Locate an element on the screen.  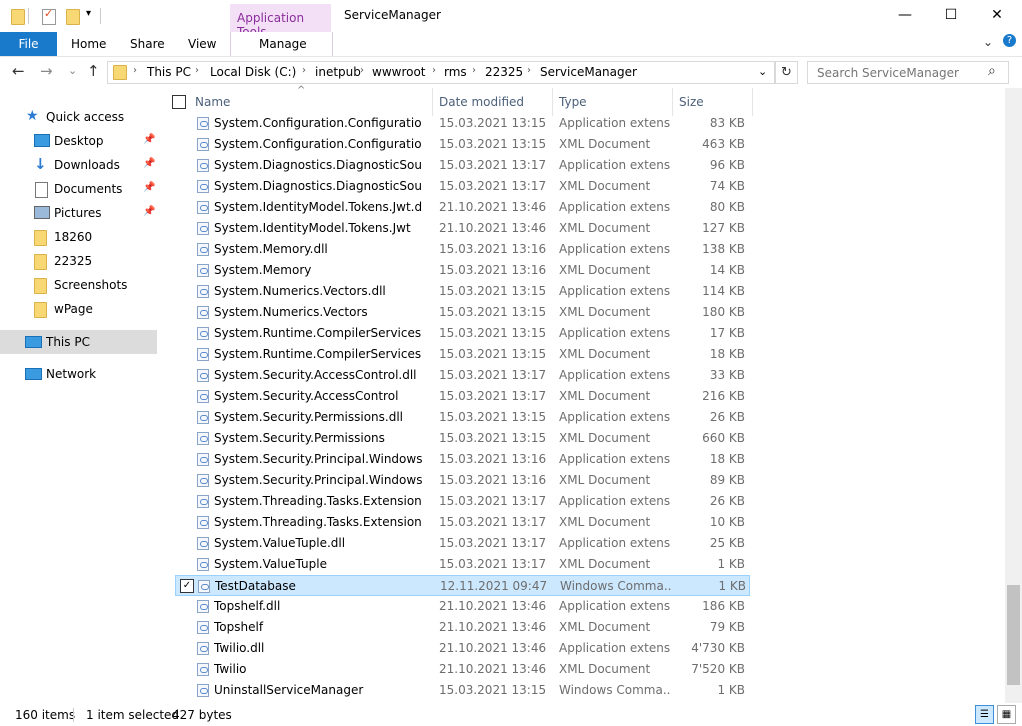
back-icon: ← is located at coordinates (18, 71).